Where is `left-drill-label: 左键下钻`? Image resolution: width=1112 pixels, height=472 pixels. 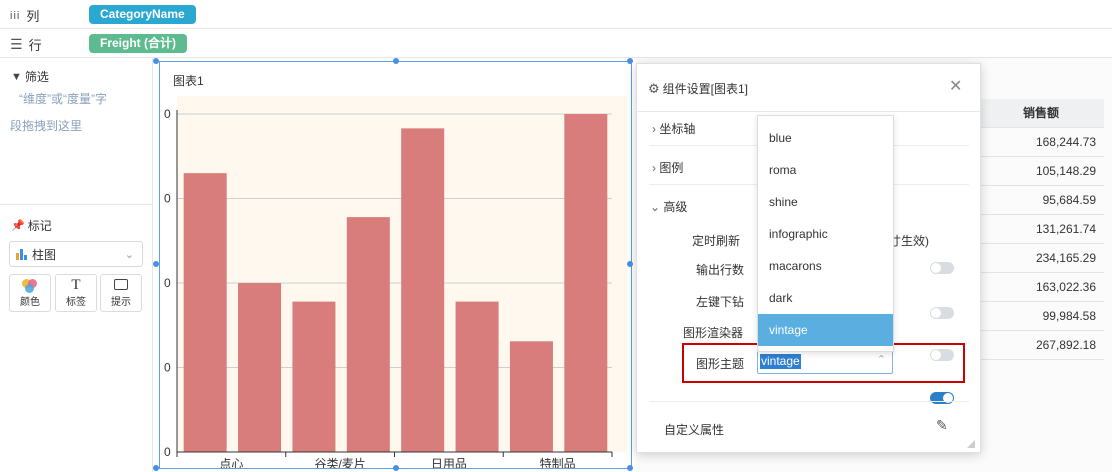
left-drill-label: 左键下钻 is located at coordinates (720, 302).